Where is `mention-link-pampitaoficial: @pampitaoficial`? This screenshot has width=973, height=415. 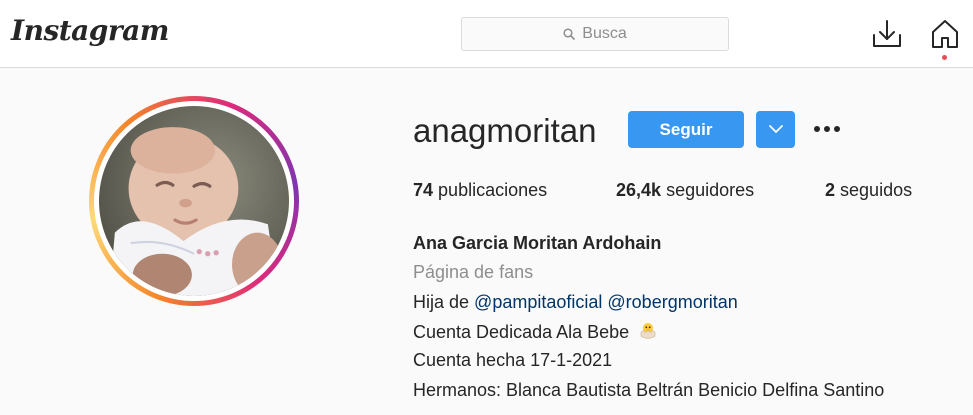
mention-link-pampitaoficial: @pampitaoficial is located at coordinates (538, 302).